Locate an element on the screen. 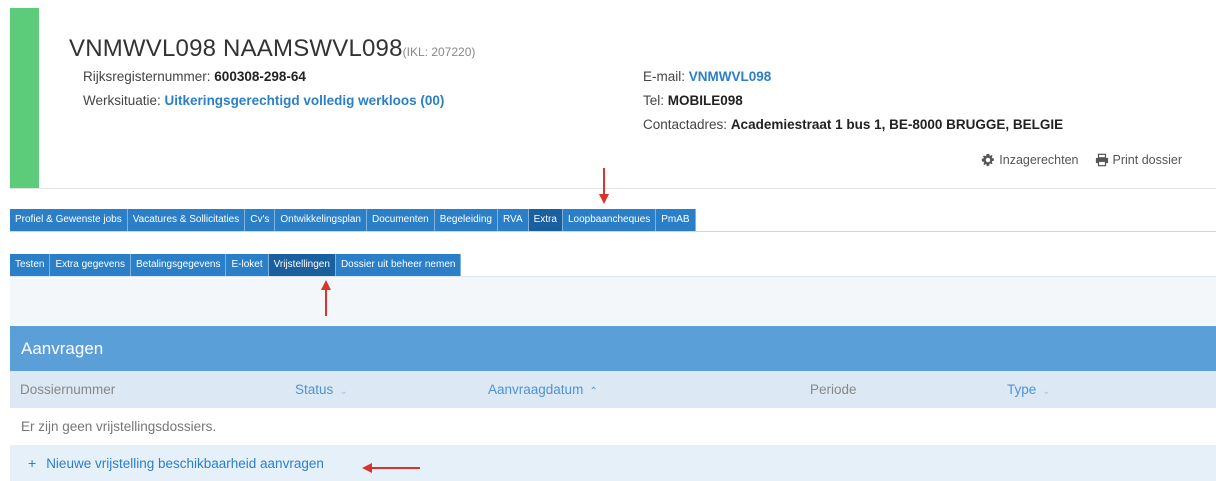 The height and width of the screenshot is (481, 1216). subtab-dossier-uit-beheer: Dossier uit beheer nemen is located at coordinates (398, 265).